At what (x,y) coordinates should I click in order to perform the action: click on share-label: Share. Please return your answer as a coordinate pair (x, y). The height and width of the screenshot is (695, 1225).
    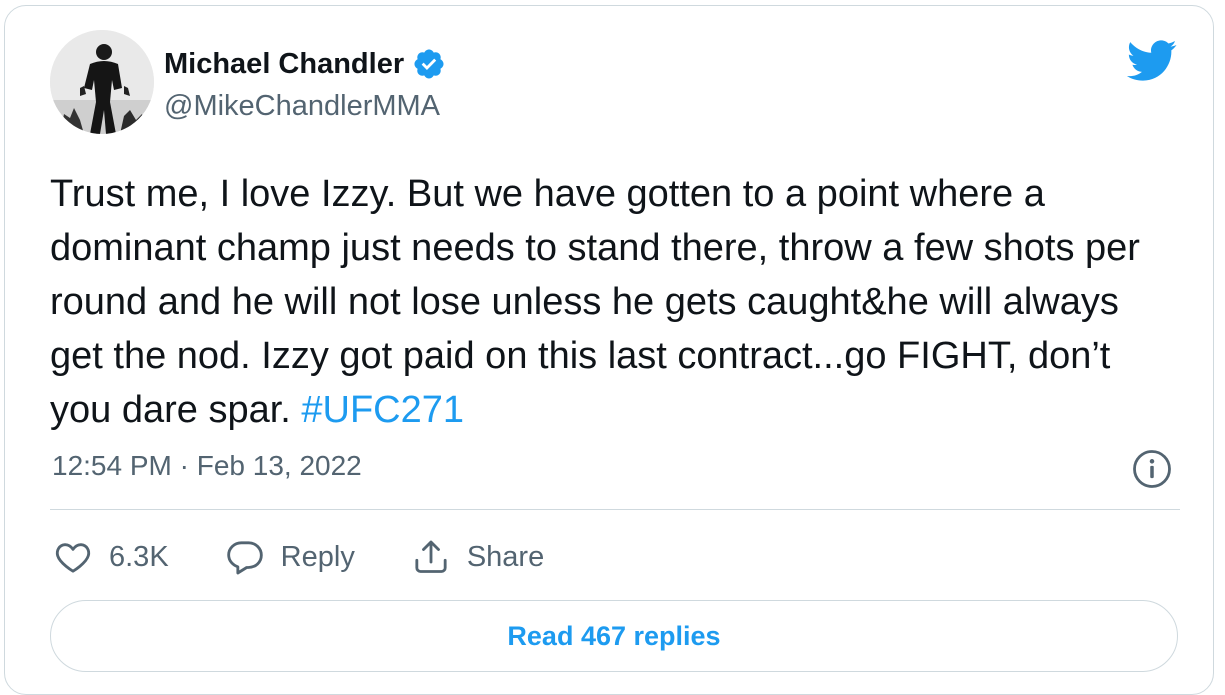
    Looking at the image, I should click on (505, 556).